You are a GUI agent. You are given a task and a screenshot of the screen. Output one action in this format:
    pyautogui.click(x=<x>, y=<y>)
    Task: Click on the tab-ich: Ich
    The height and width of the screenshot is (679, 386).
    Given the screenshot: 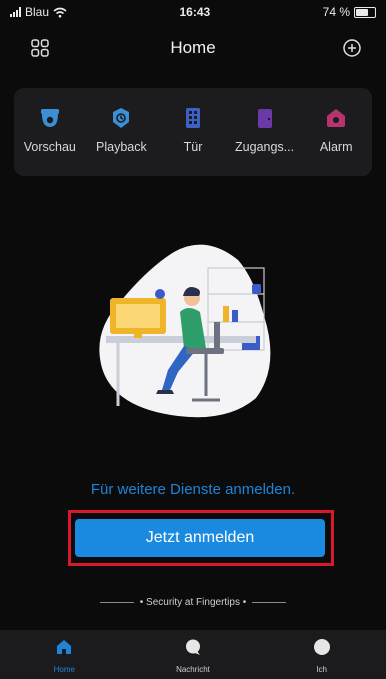 What is the action you would take?
    pyautogui.click(x=322, y=654)
    